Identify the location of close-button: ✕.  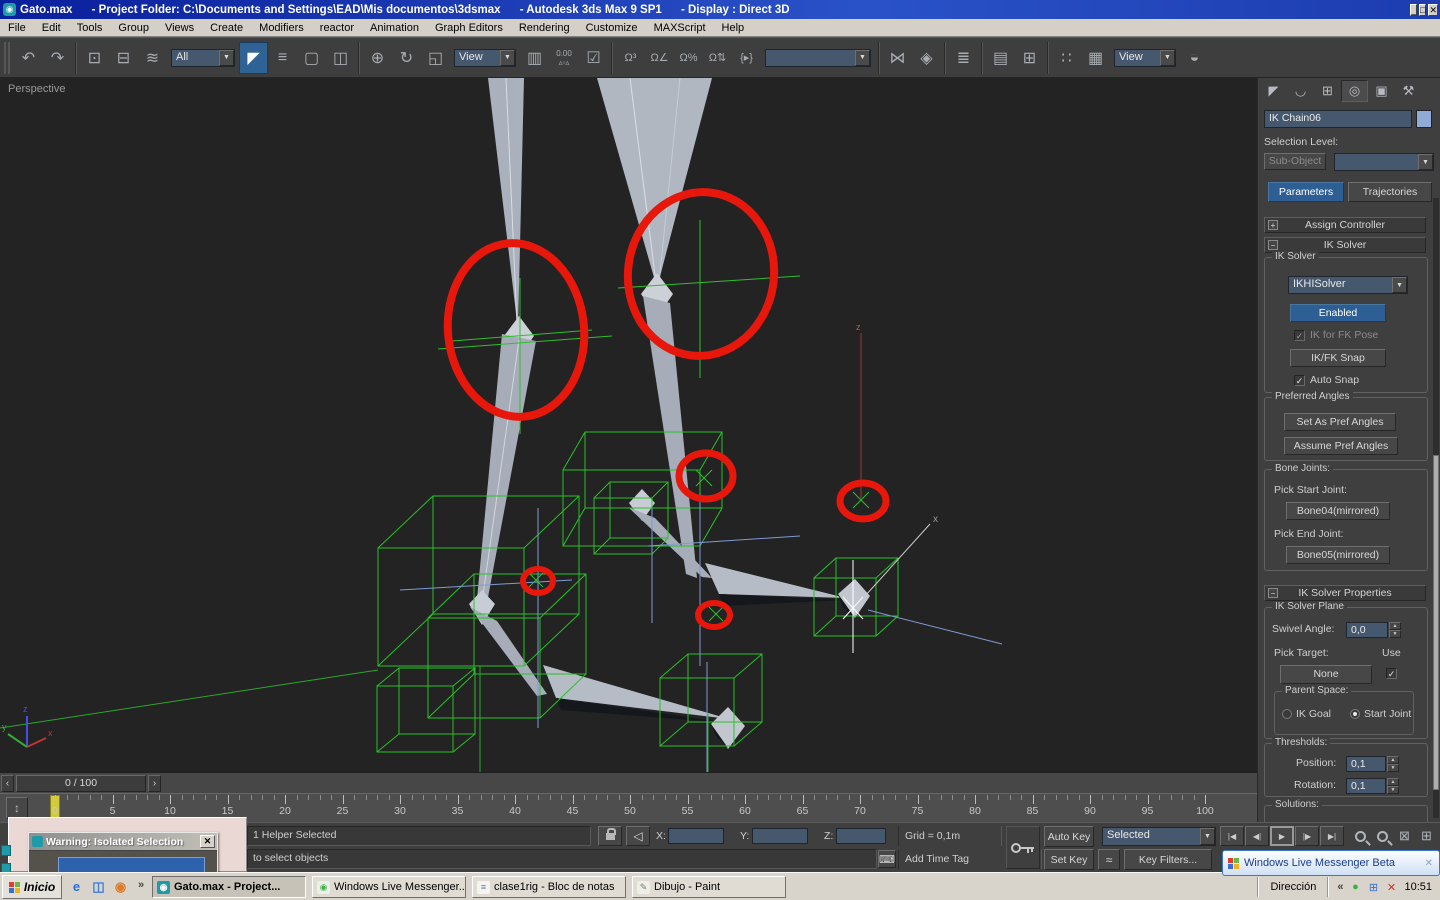
(1433, 9).